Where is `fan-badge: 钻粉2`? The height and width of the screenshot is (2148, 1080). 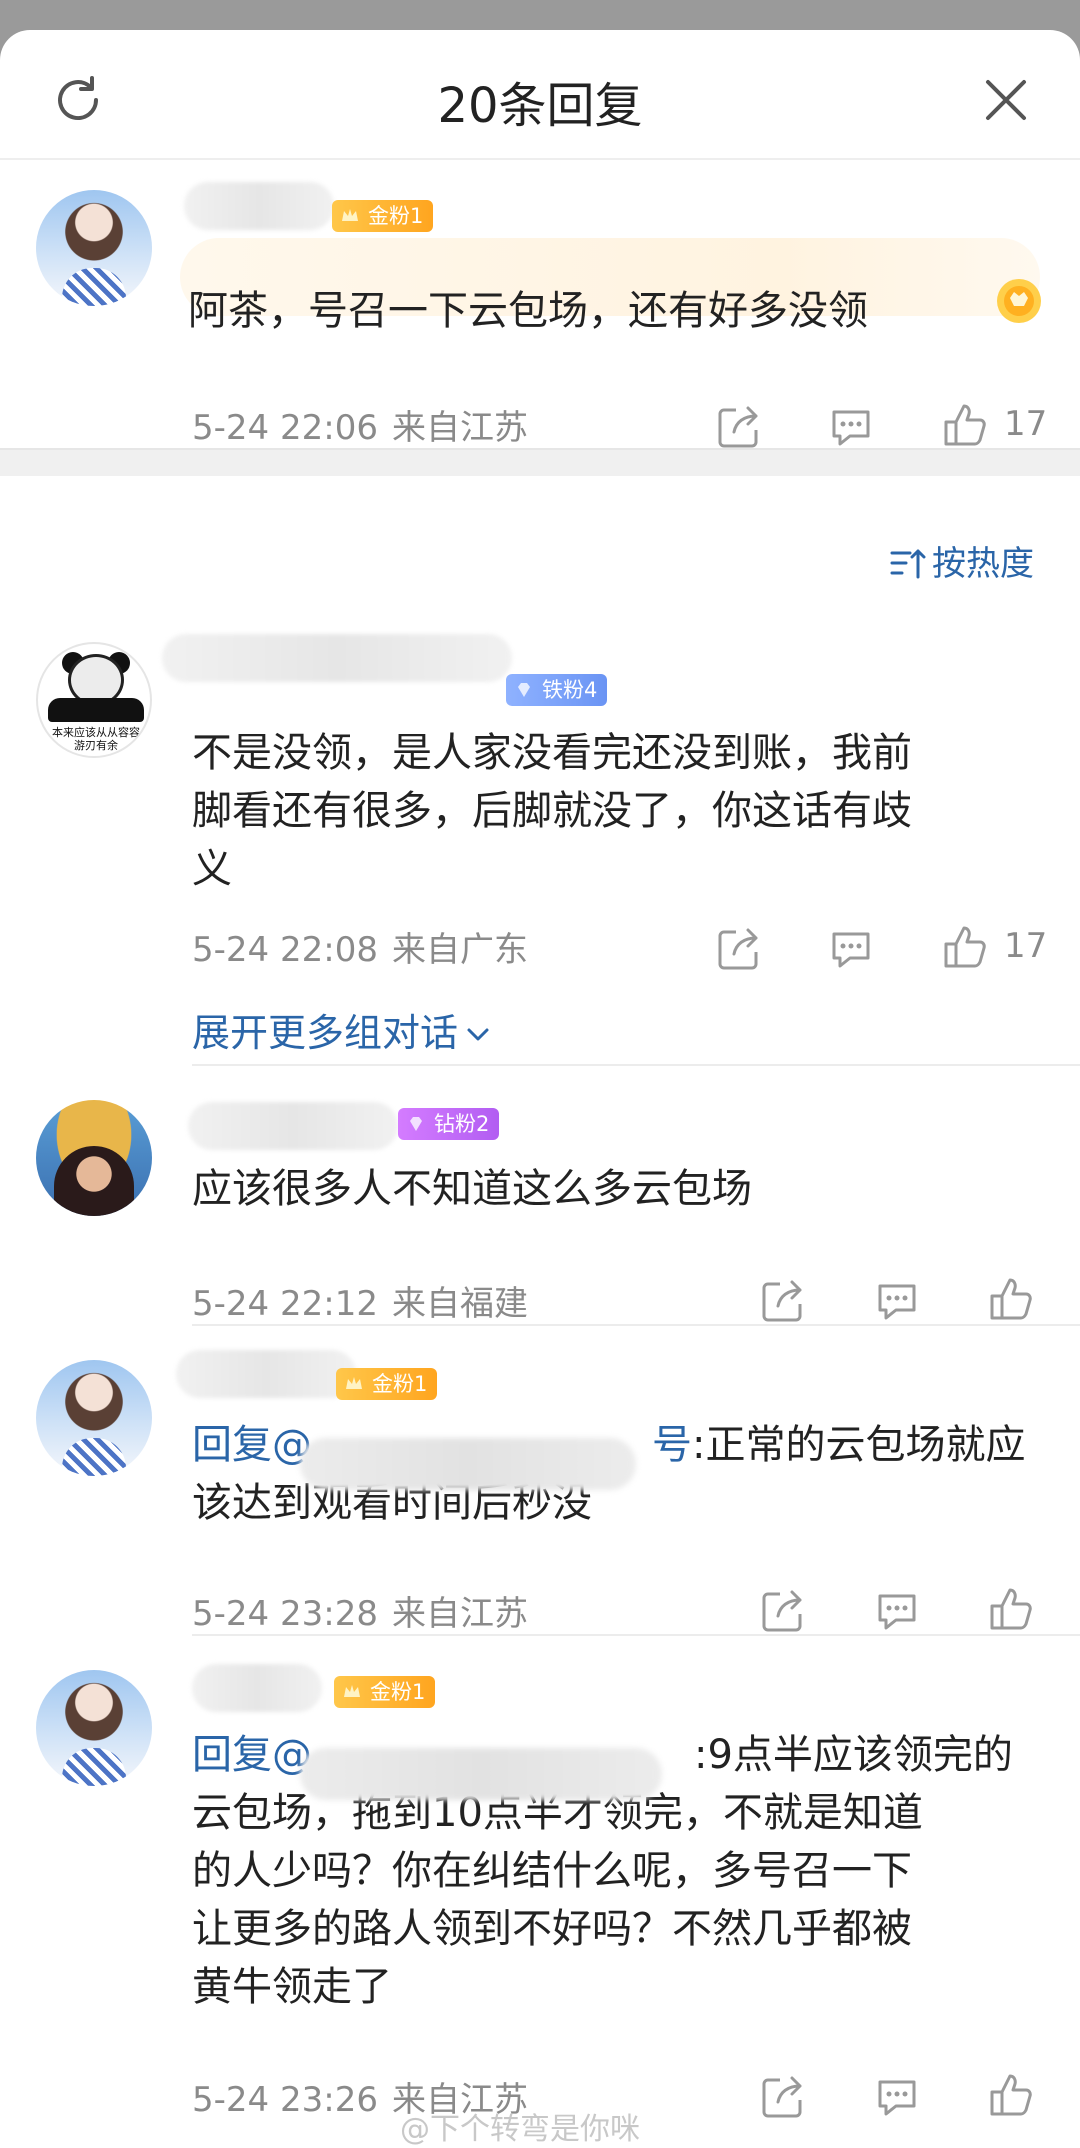 fan-badge: 钻粉2 is located at coordinates (449, 1124).